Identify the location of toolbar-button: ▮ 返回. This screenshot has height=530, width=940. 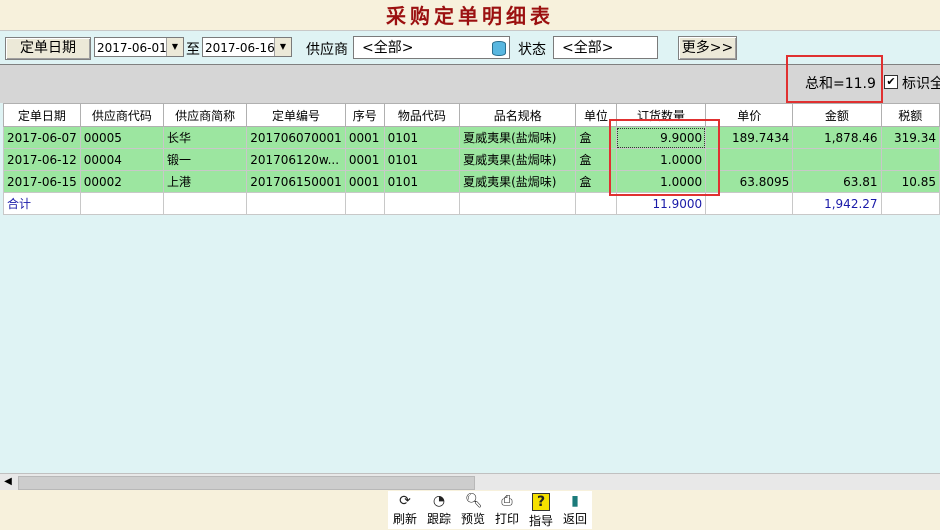
(575, 510).